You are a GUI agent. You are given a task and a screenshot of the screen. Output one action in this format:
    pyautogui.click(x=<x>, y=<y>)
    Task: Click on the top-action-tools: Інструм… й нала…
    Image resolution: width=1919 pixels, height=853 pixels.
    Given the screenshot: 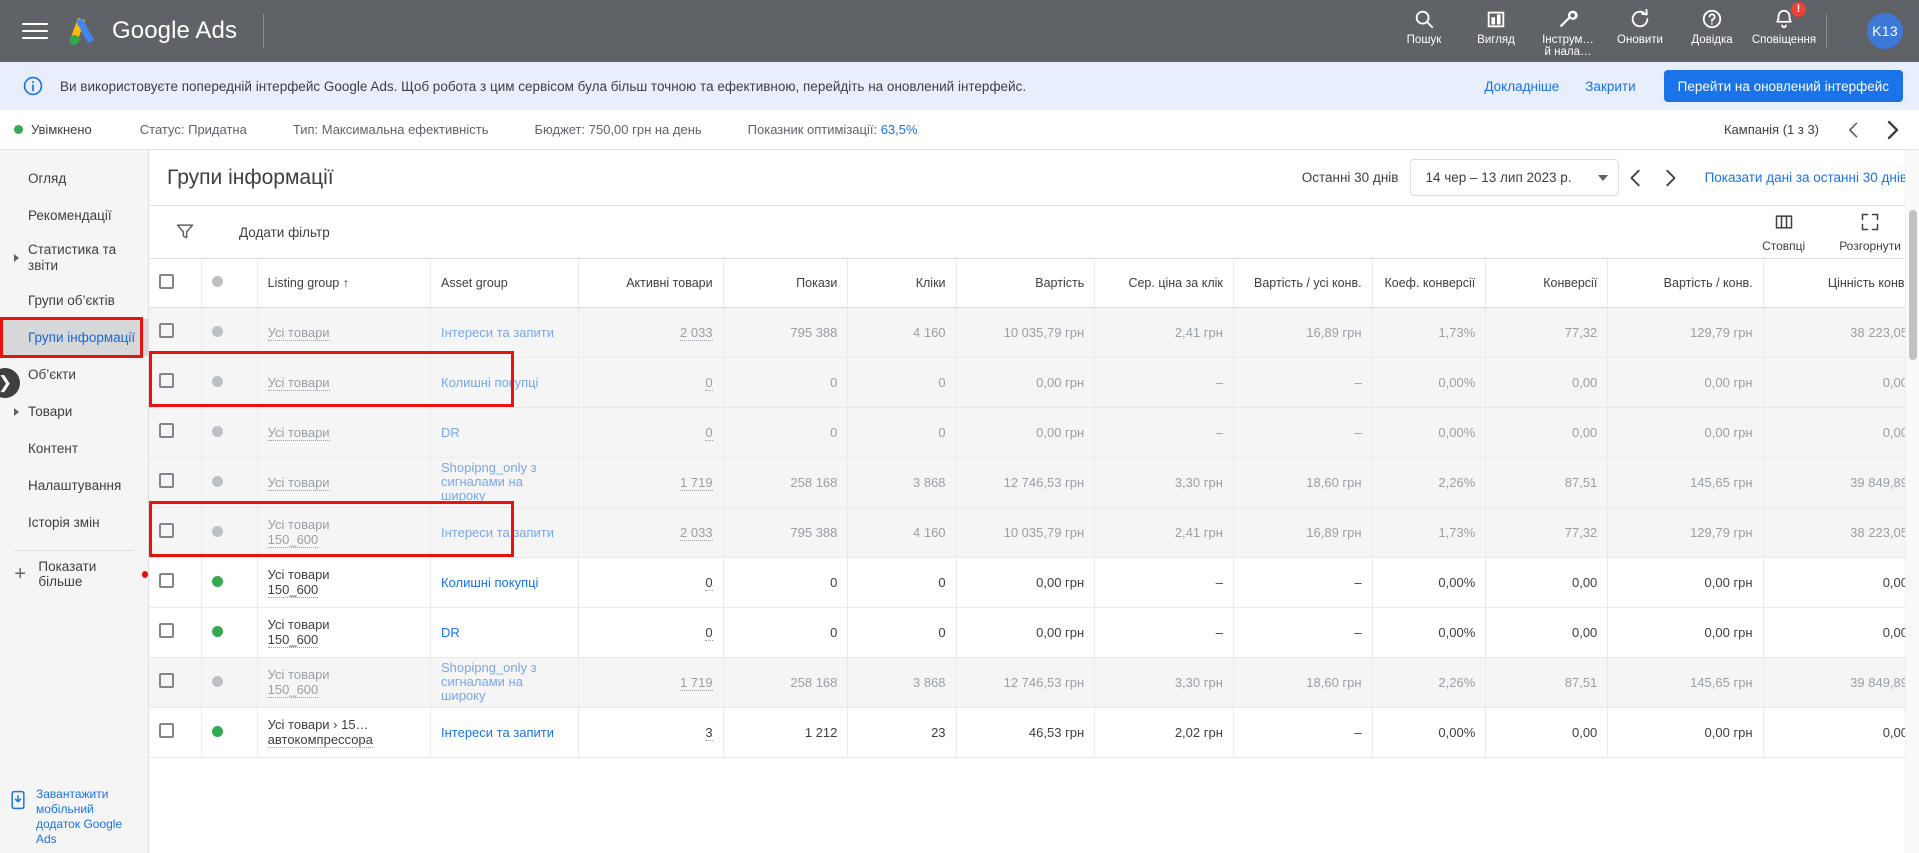 What is the action you would take?
    pyautogui.click(x=1568, y=29)
    